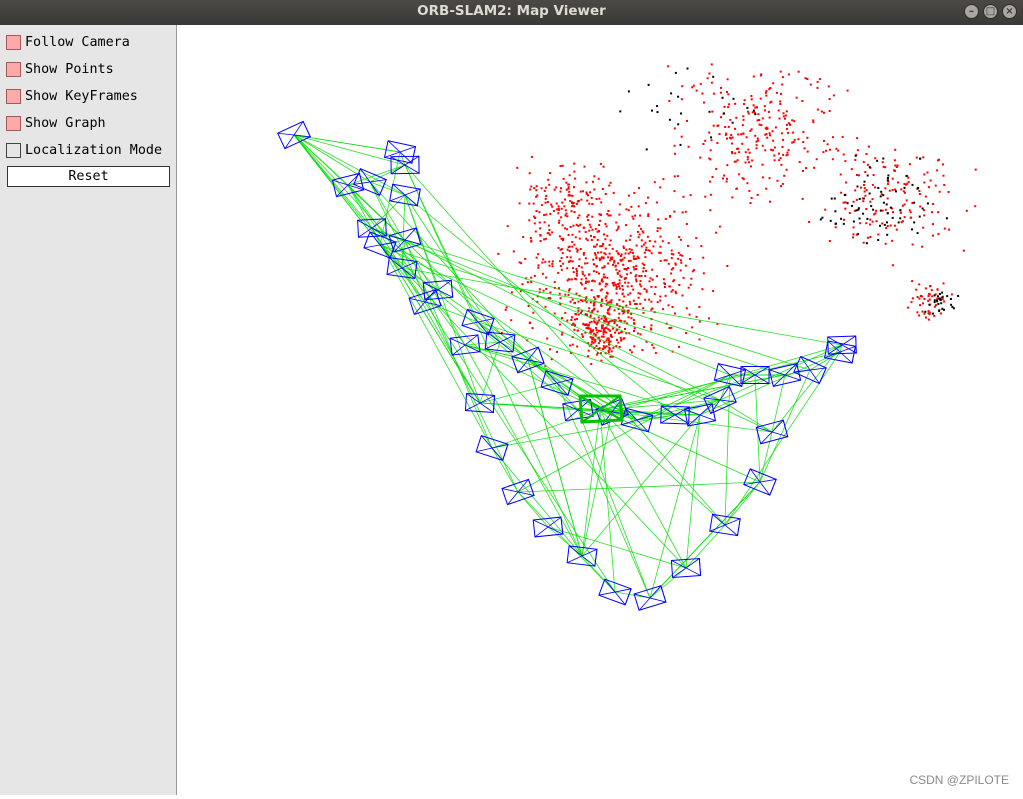  I want to click on show-graph-label: Show Graph, so click(65, 123).